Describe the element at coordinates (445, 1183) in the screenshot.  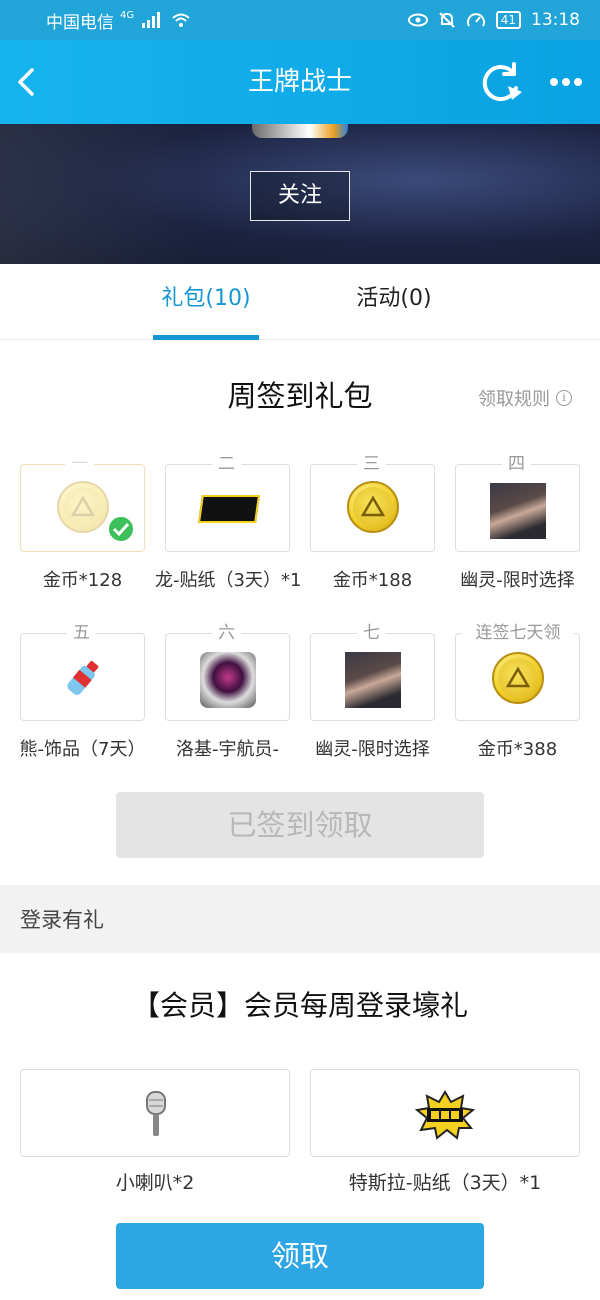
I see `reward-name: 特斯拉-贴纸（3天）*1` at that location.